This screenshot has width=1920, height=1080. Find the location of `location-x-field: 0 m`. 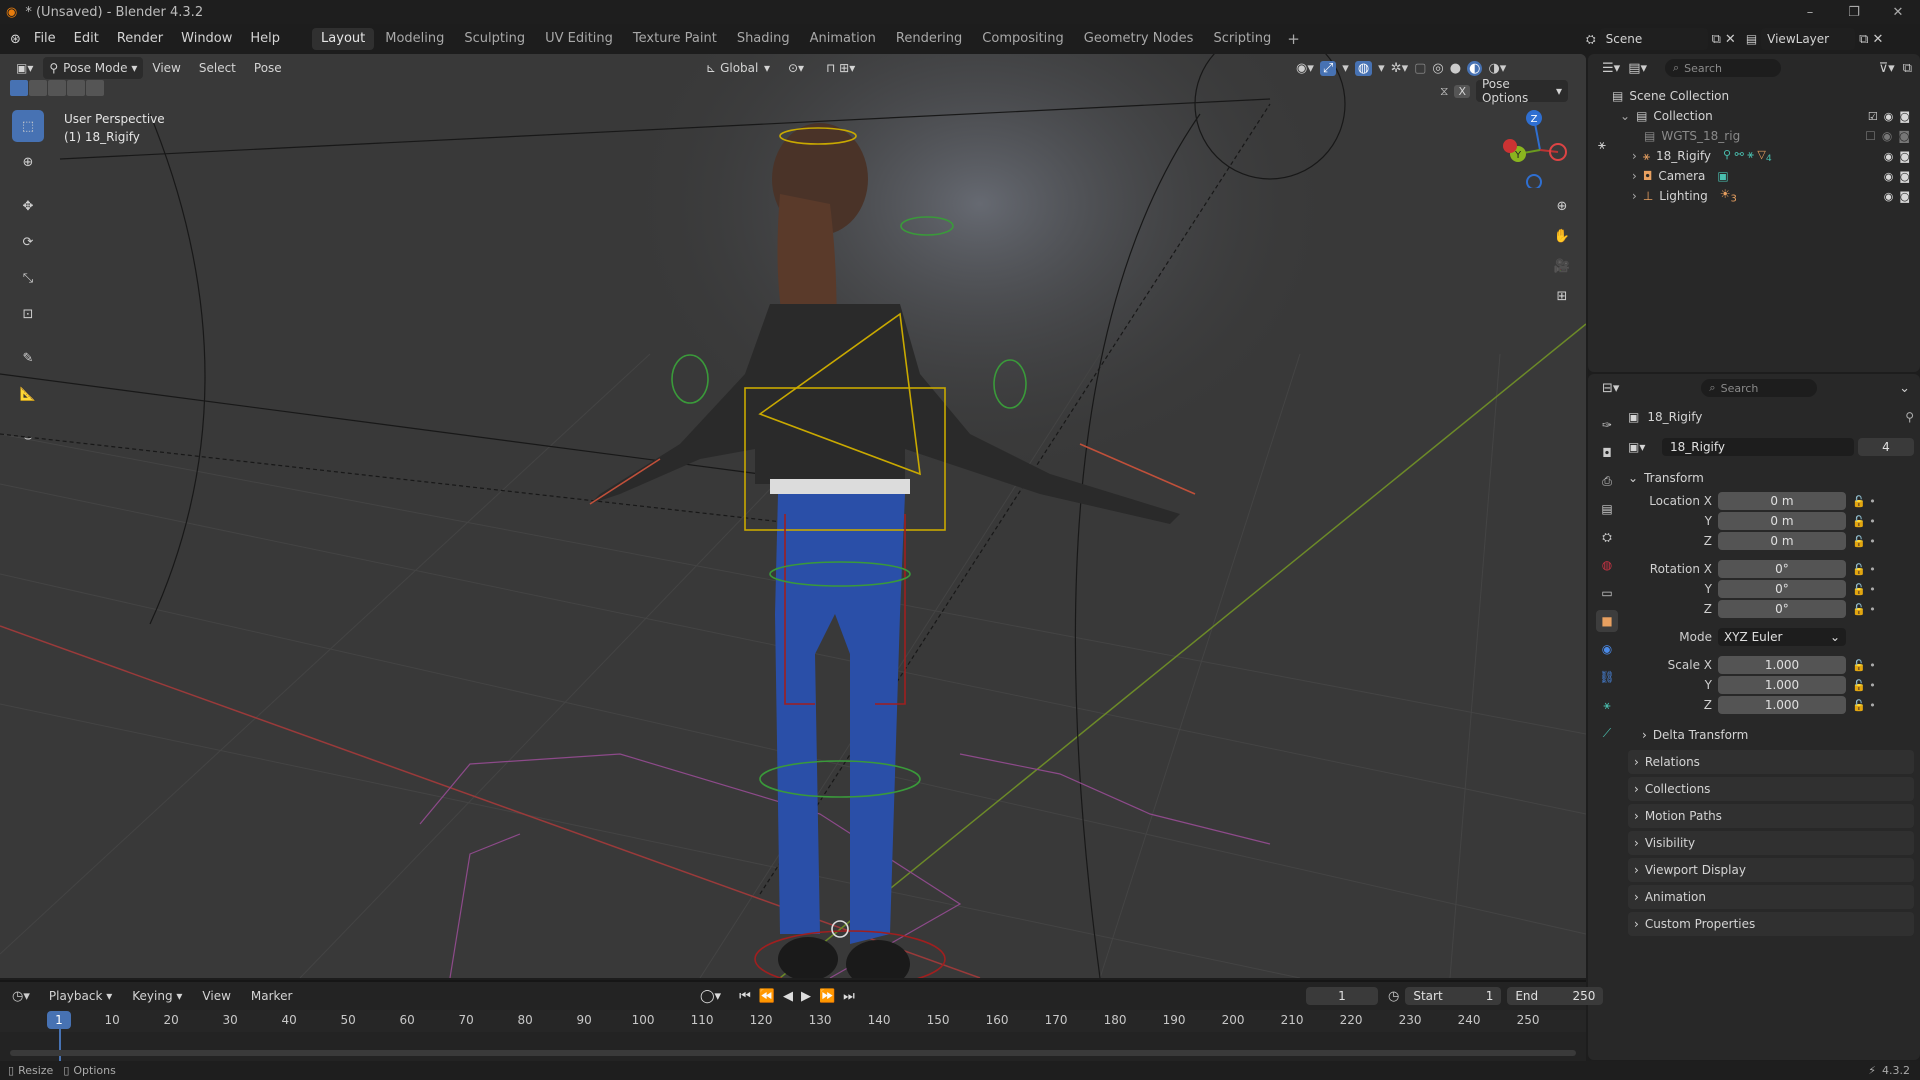

location-x-field: 0 m is located at coordinates (1782, 501).